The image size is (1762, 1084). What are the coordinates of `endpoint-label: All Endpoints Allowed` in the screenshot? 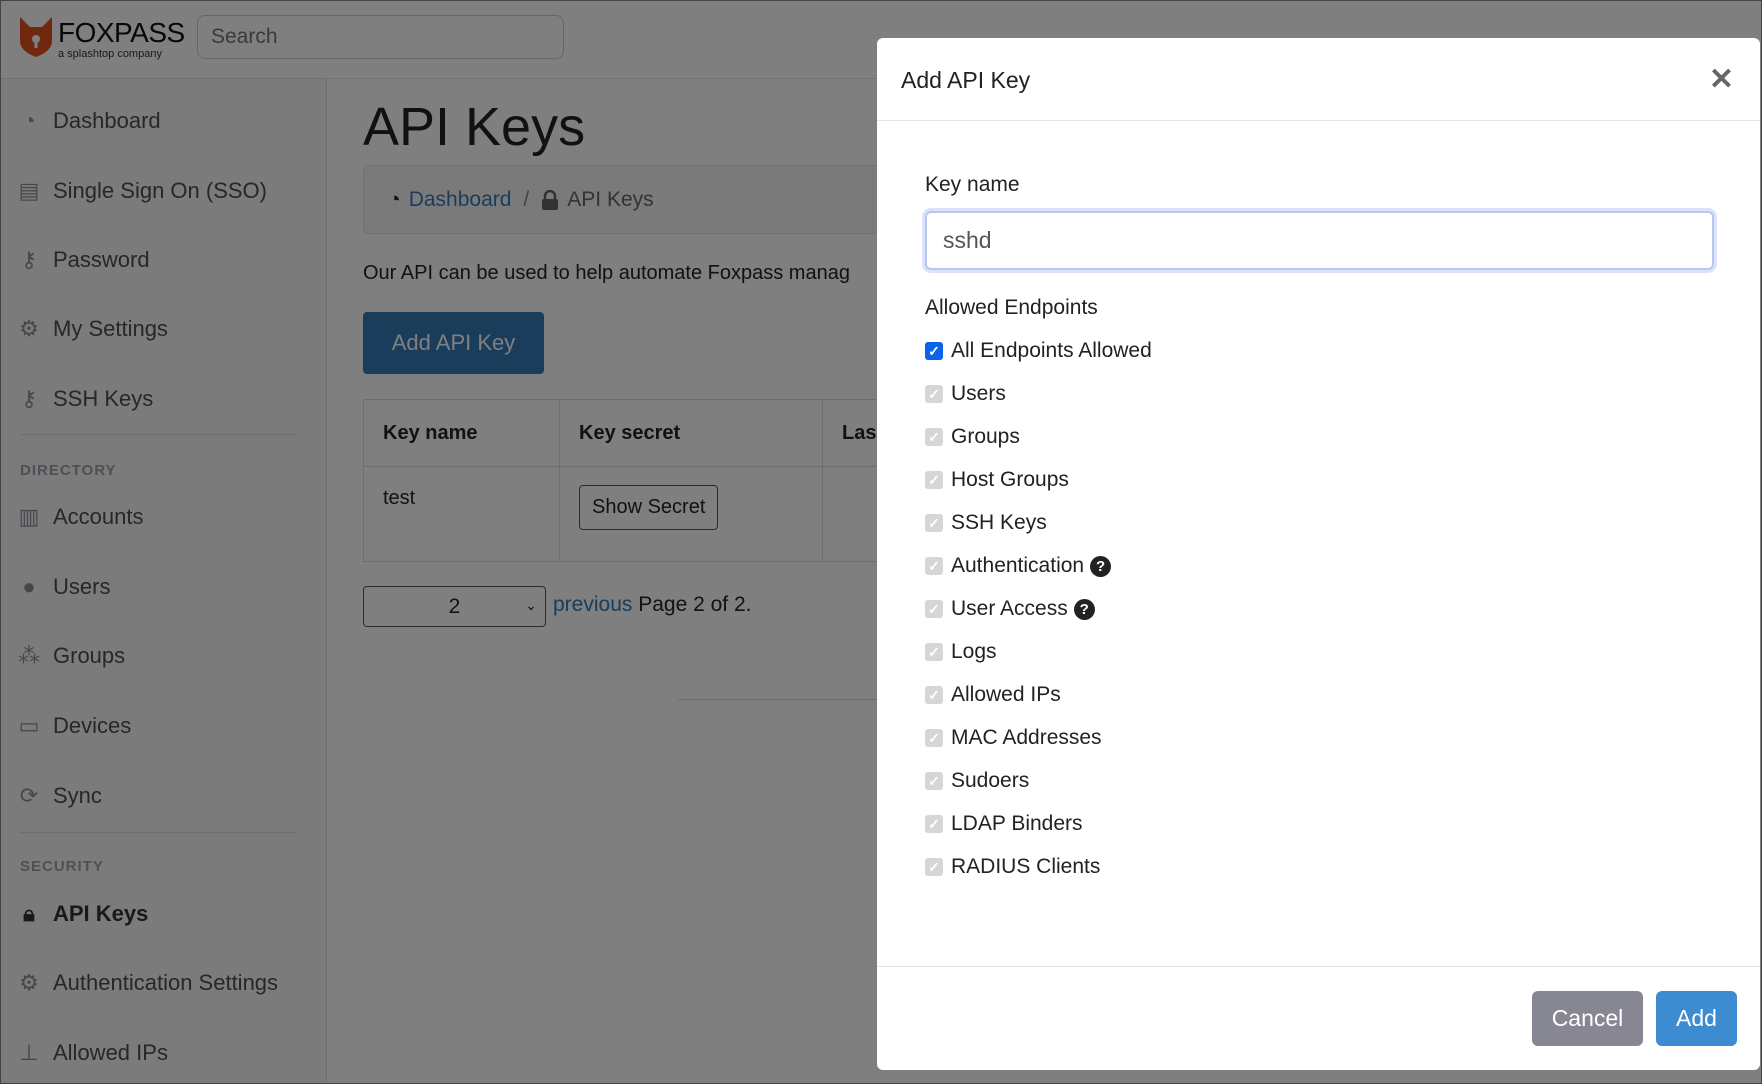 It's located at (1051, 350).